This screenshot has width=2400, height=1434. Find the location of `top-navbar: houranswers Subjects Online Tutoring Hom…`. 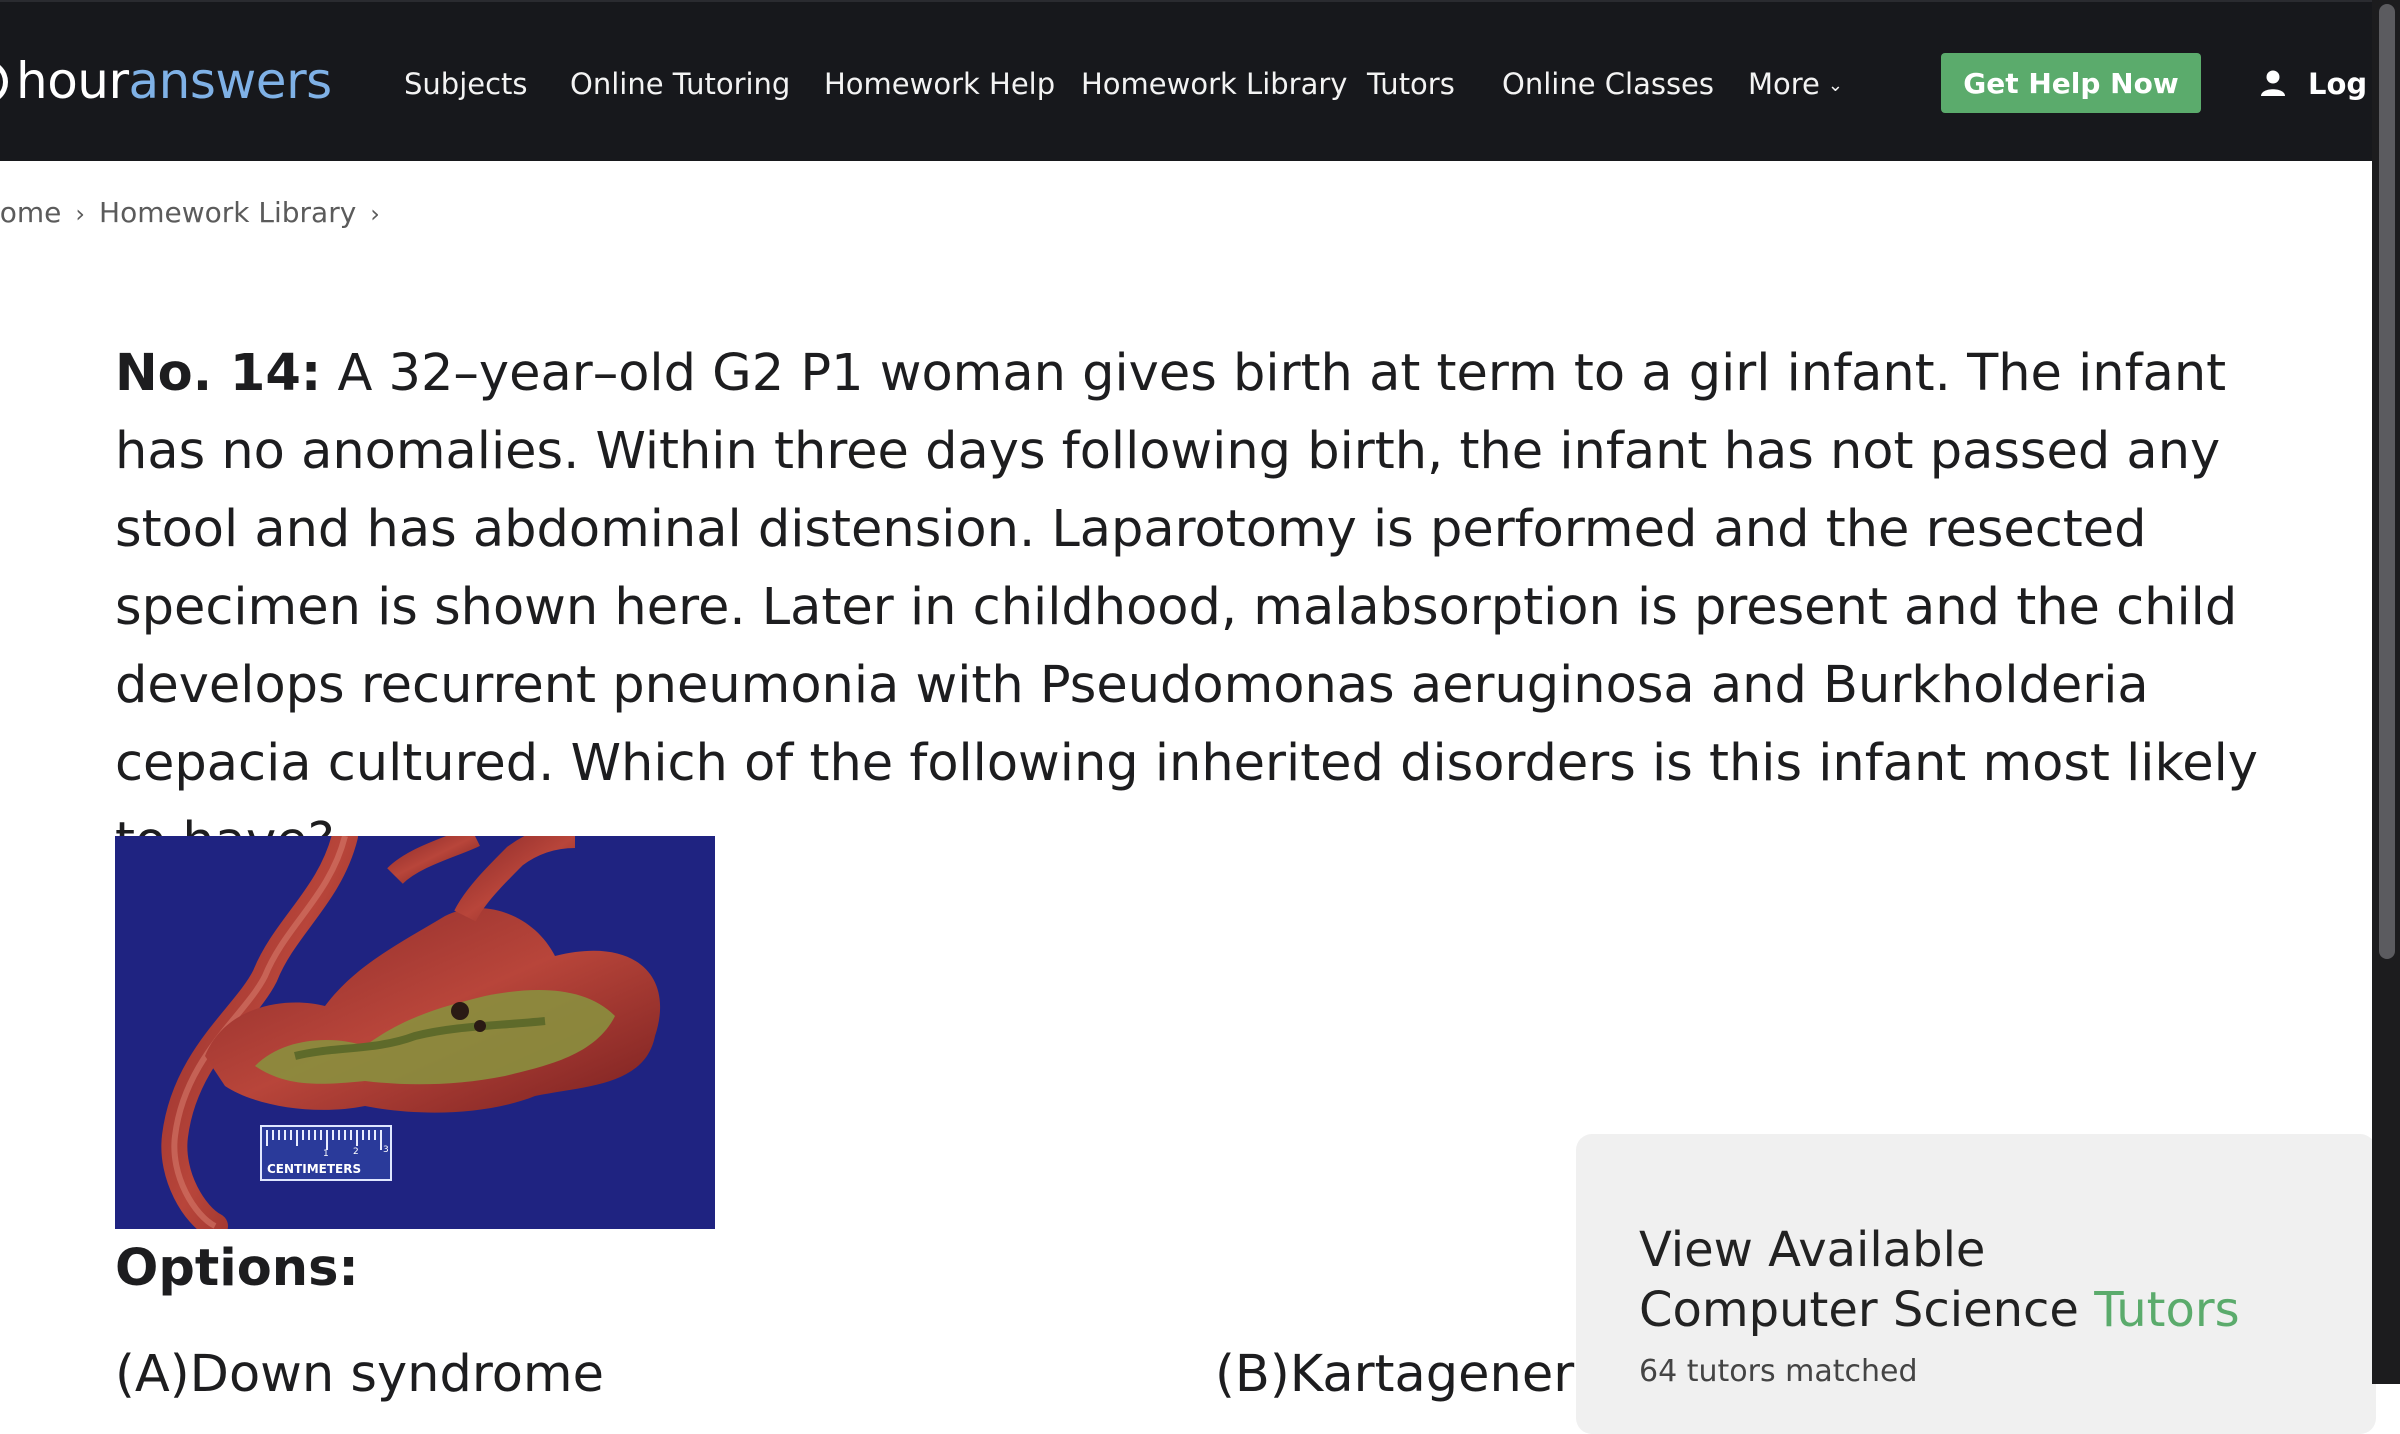

top-navbar: houranswers Subjects Online Tutoring Hom… is located at coordinates (1194, 80).